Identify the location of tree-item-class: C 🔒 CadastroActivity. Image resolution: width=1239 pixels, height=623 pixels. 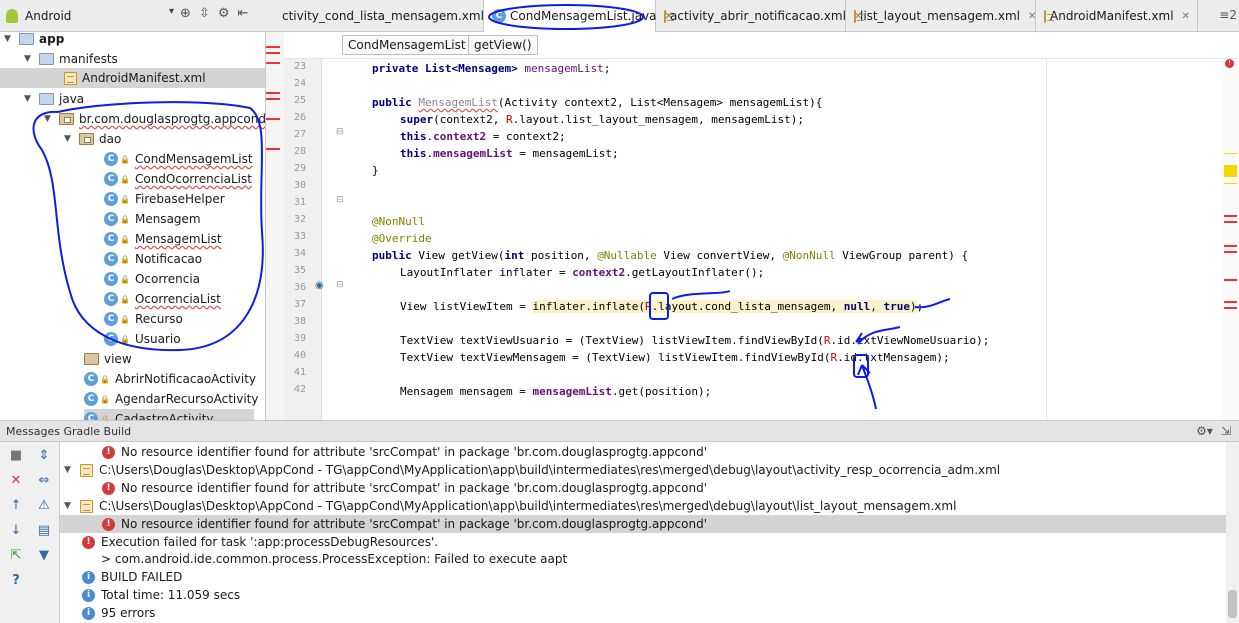
(169, 414).